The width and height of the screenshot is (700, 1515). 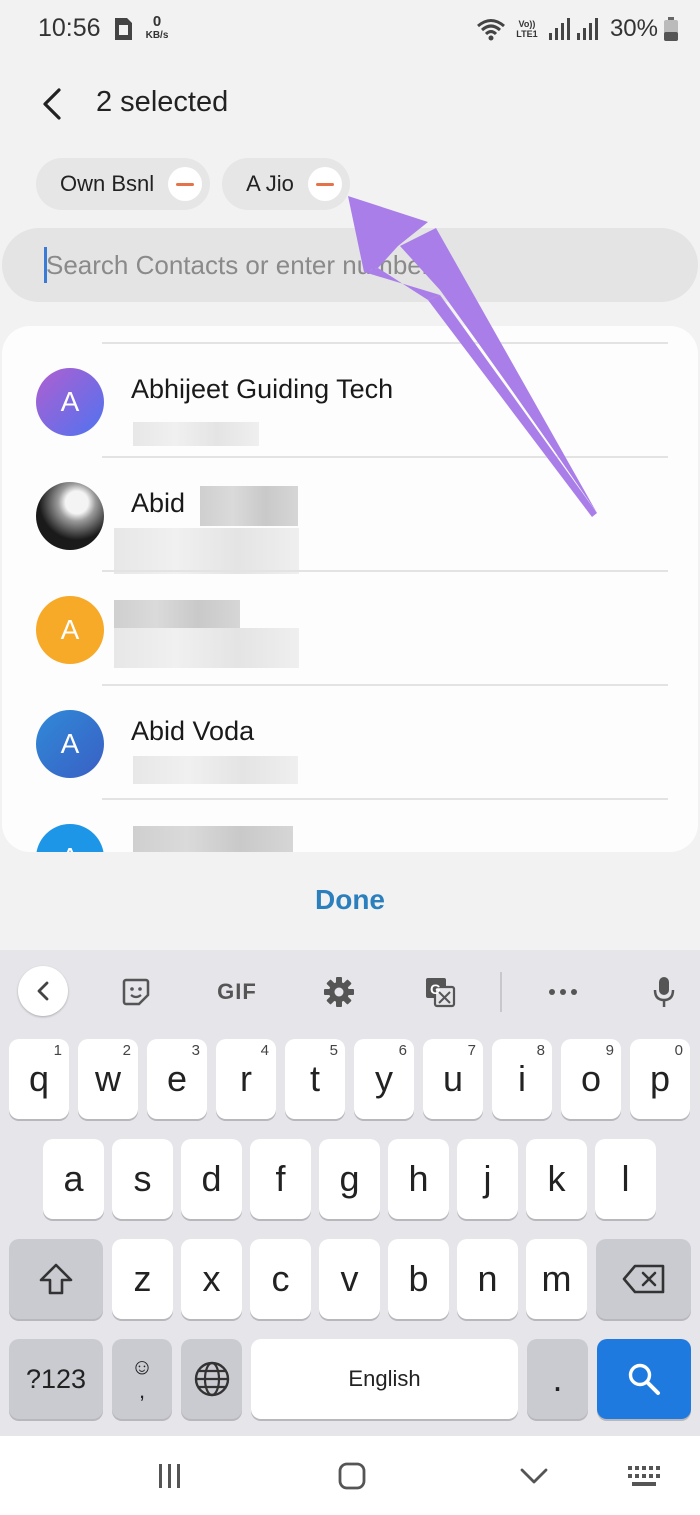 I want to click on key-w: w2, so click(x=108, y=1079).